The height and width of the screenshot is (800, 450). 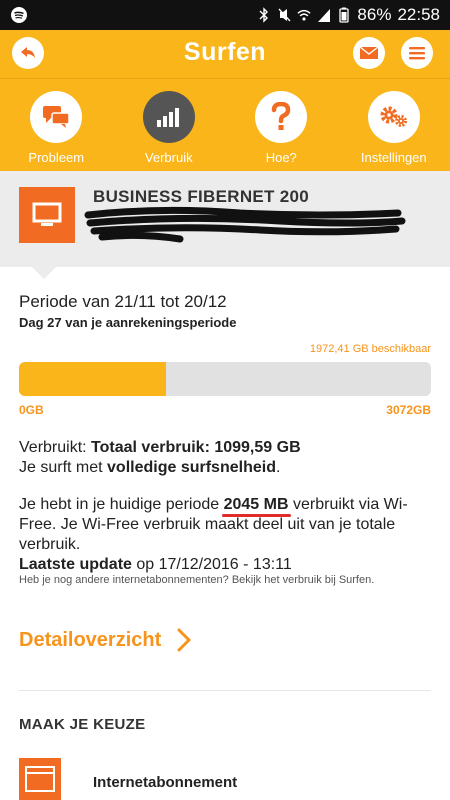 What do you see at coordinates (53, 447) in the screenshot?
I see `verbruikt-label: Verbruikt:` at bounding box center [53, 447].